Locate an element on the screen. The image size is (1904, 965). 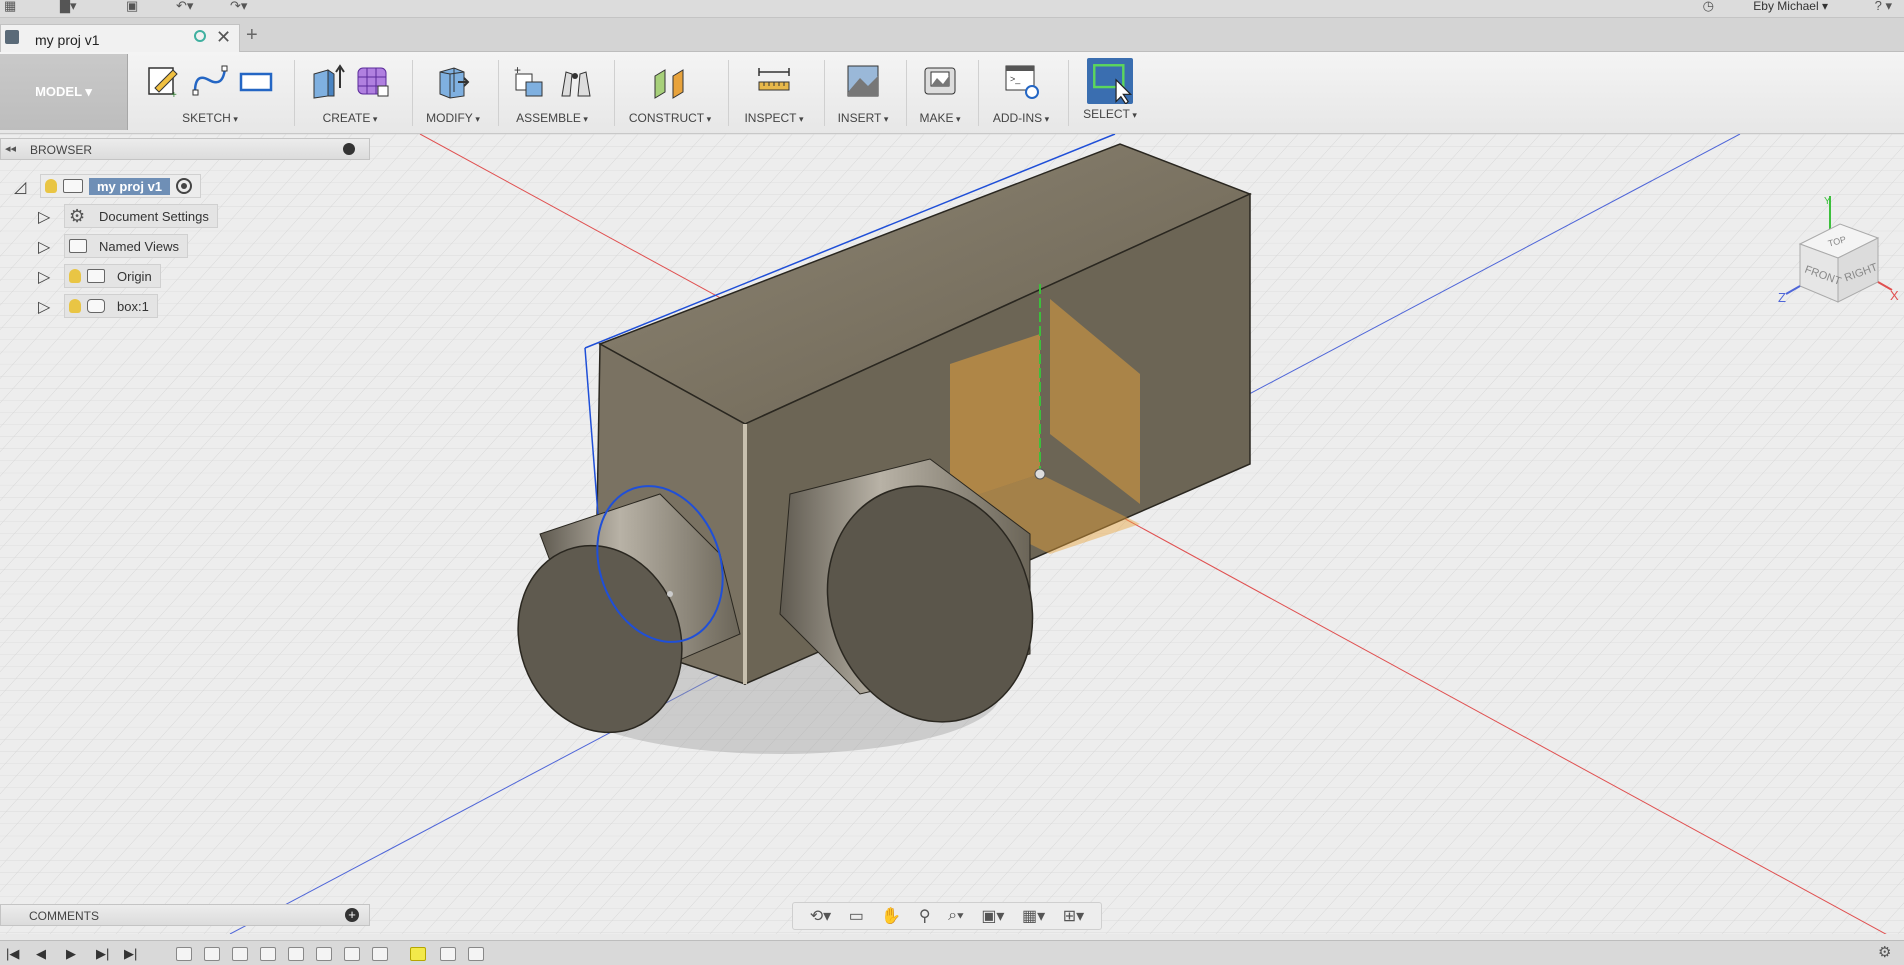
insert-label: INSERT is located at coordinates (863, 118).